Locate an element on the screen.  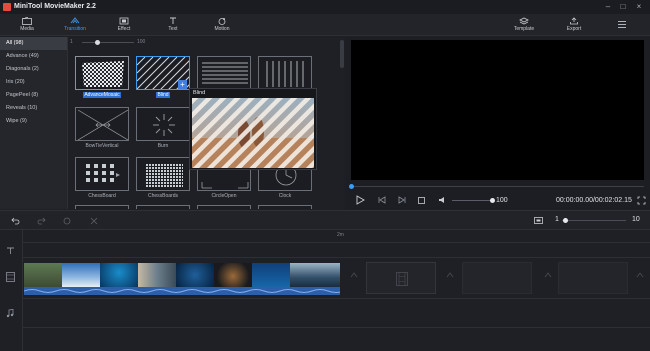
previous-frame-icon is located at coordinates (382, 200).